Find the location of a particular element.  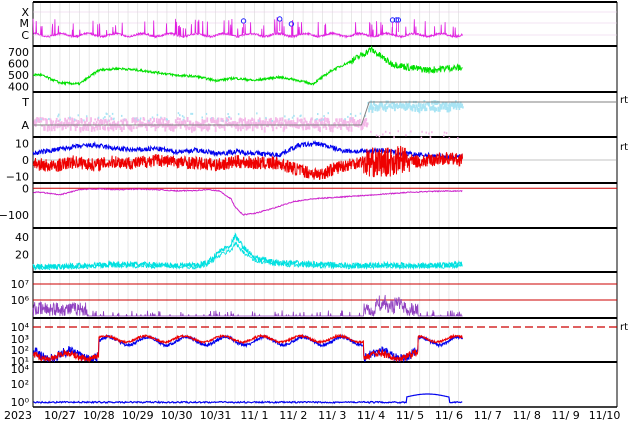

dst-series is located at coordinates (248, 201).